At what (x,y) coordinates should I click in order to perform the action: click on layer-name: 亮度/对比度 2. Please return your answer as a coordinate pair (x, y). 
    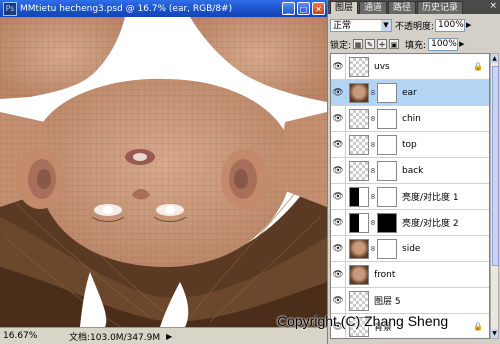
    Looking at the image, I should click on (430, 224).